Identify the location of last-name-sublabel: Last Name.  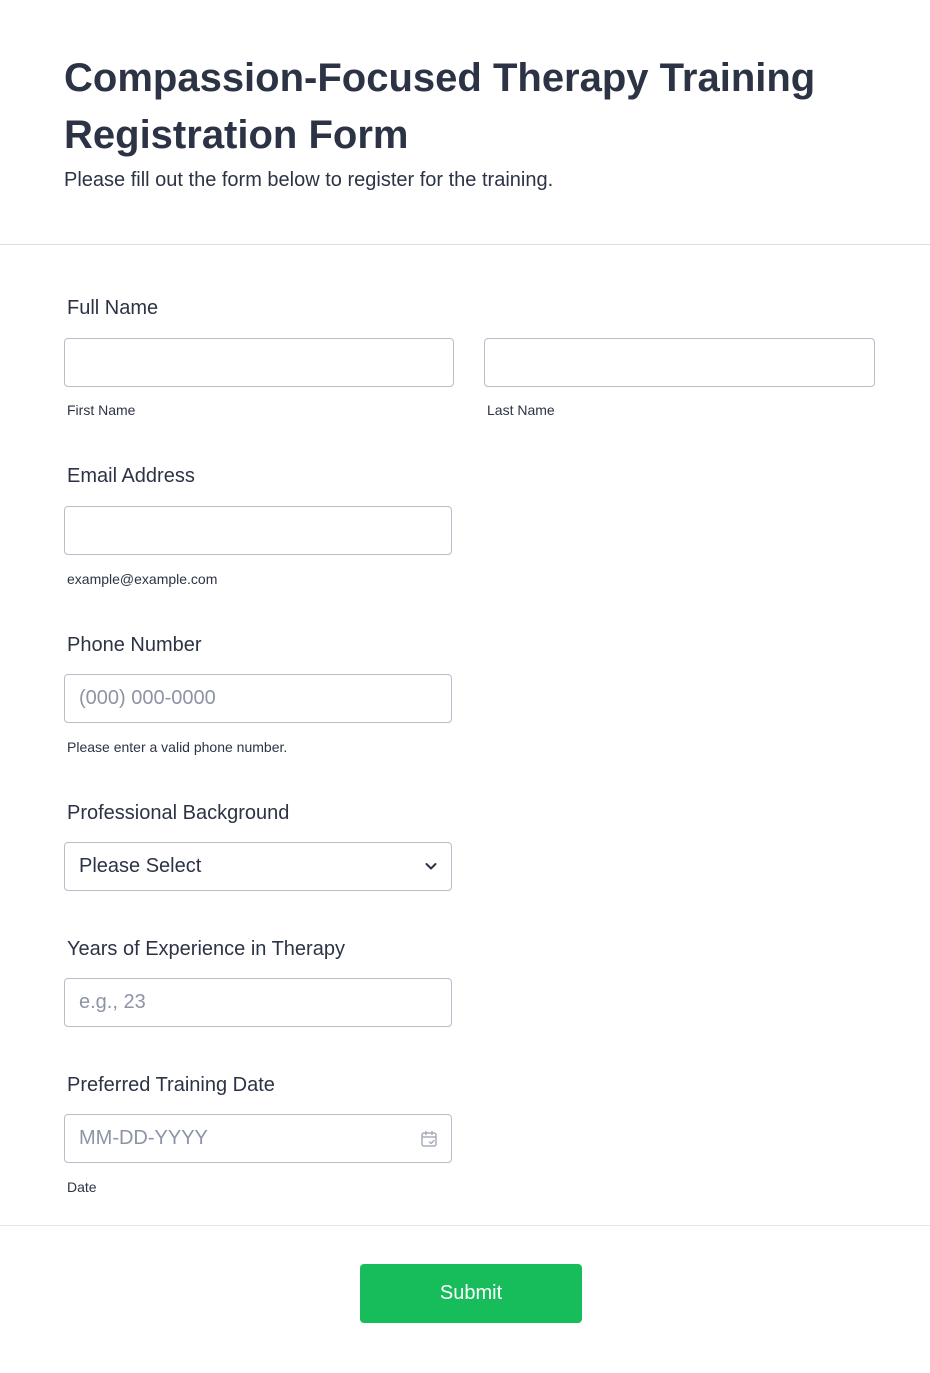
(521, 410).